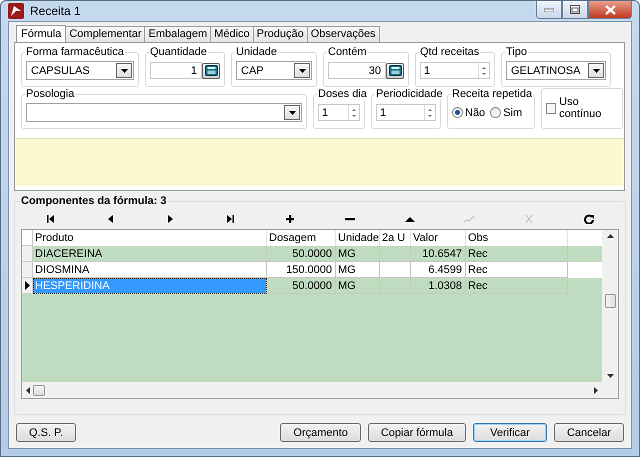 Image resolution: width=640 pixels, height=457 pixels. I want to click on field-label: Forma farmacêutica, so click(75, 52).